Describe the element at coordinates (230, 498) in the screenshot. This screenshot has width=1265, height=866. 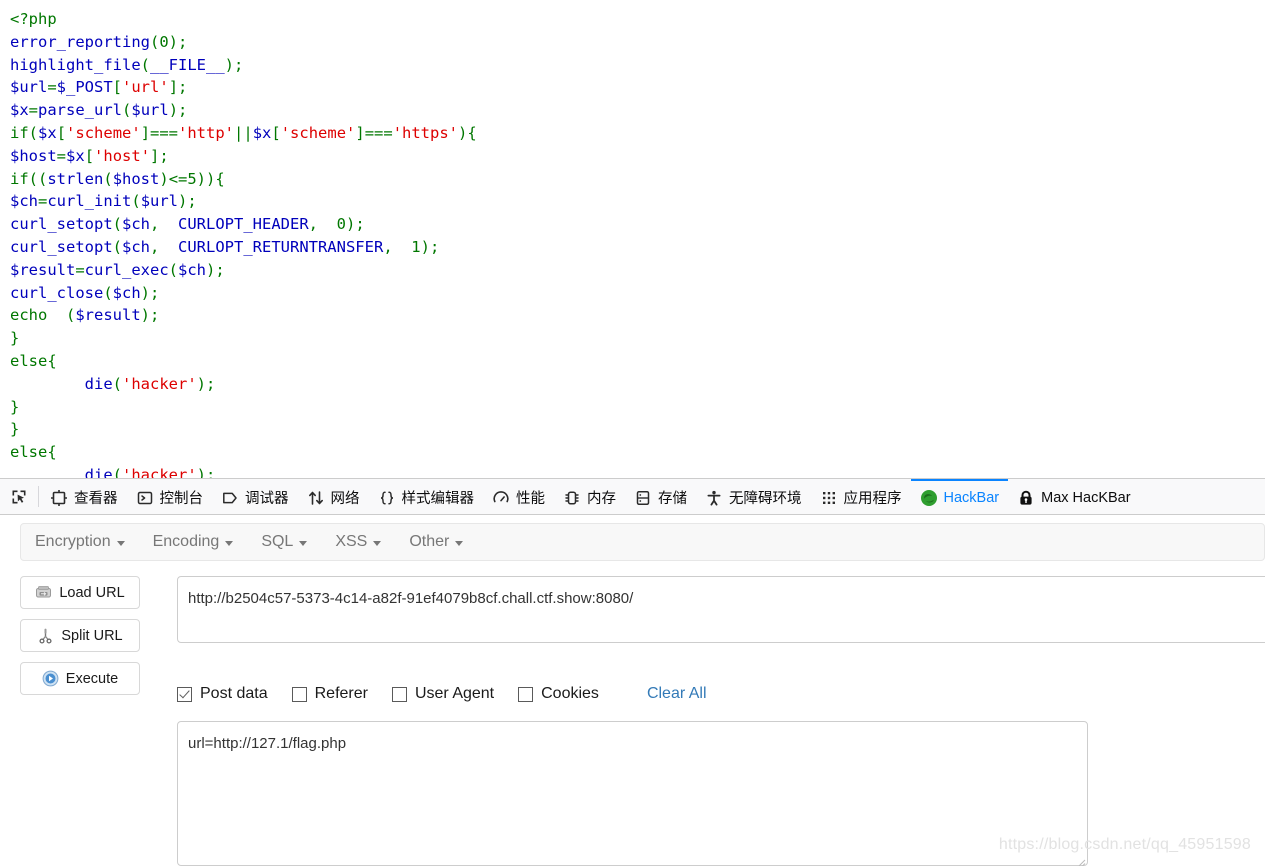
I see `debugger-icon` at that location.